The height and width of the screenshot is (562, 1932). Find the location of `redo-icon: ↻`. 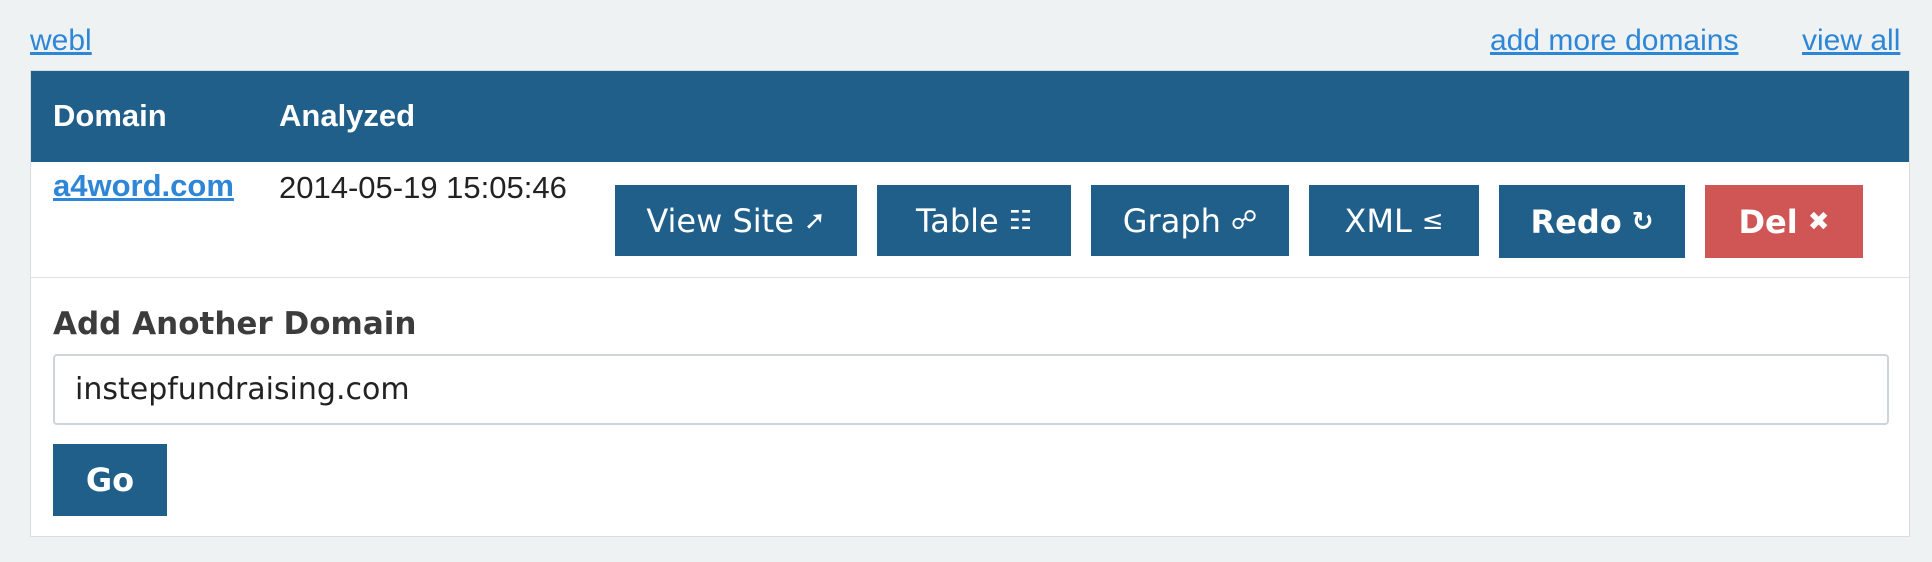

redo-icon: ↻ is located at coordinates (1642, 221).